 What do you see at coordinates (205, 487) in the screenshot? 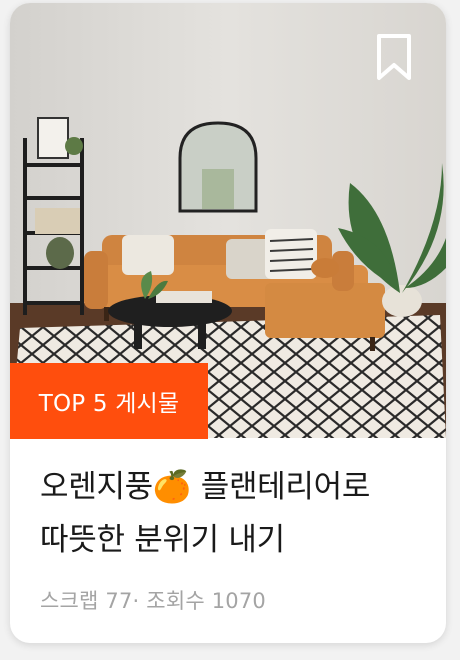
I see `post-title-line-1: 오렌지풍🍊 플랜테리어로` at bounding box center [205, 487].